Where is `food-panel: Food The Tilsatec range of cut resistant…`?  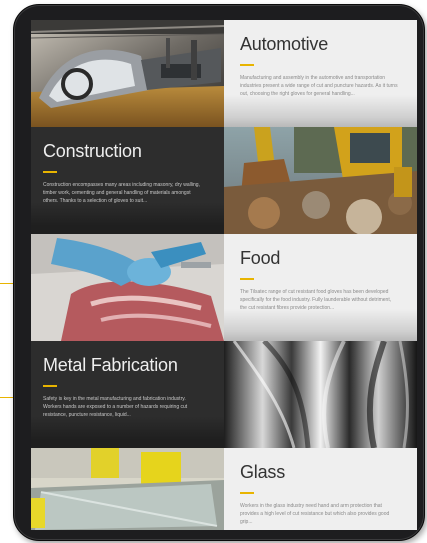
food-panel: Food The Tilsatec range of cut resistant… is located at coordinates (320, 287).